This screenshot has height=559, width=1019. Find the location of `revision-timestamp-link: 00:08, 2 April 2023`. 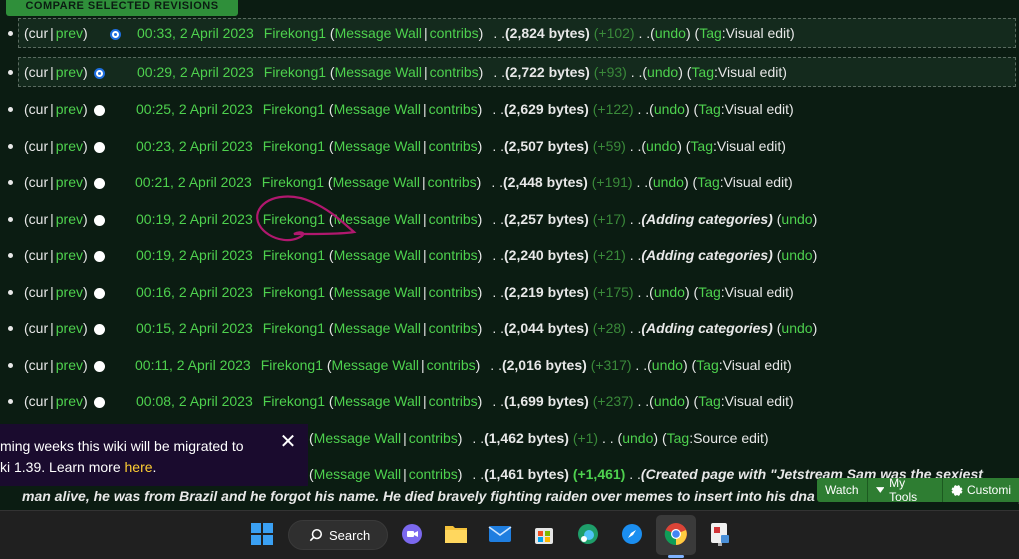

revision-timestamp-link: 00:08, 2 April 2023 is located at coordinates (194, 401).